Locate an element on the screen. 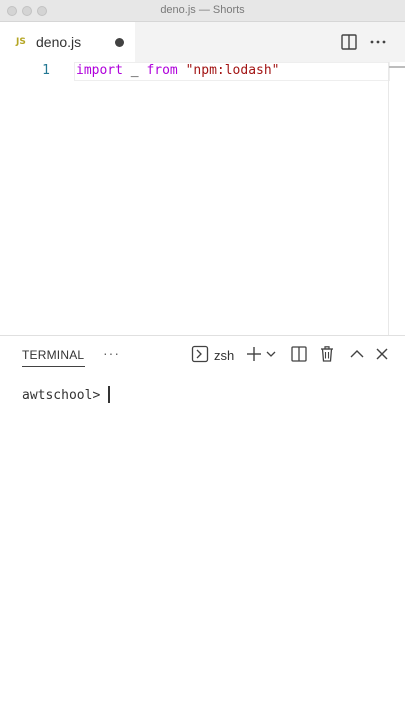  active-tab-indicator is located at coordinates (53, 366).